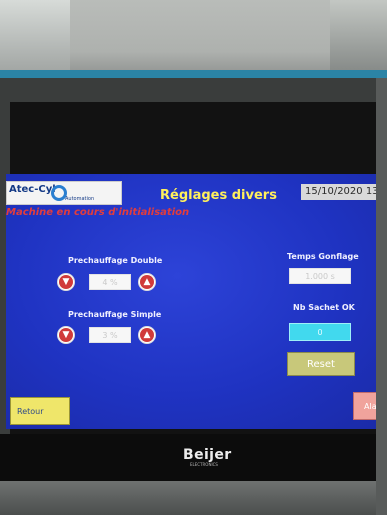 The height and width of the screenshot is (515, 387). I want to click on device-right-edge, so click(381, 296).